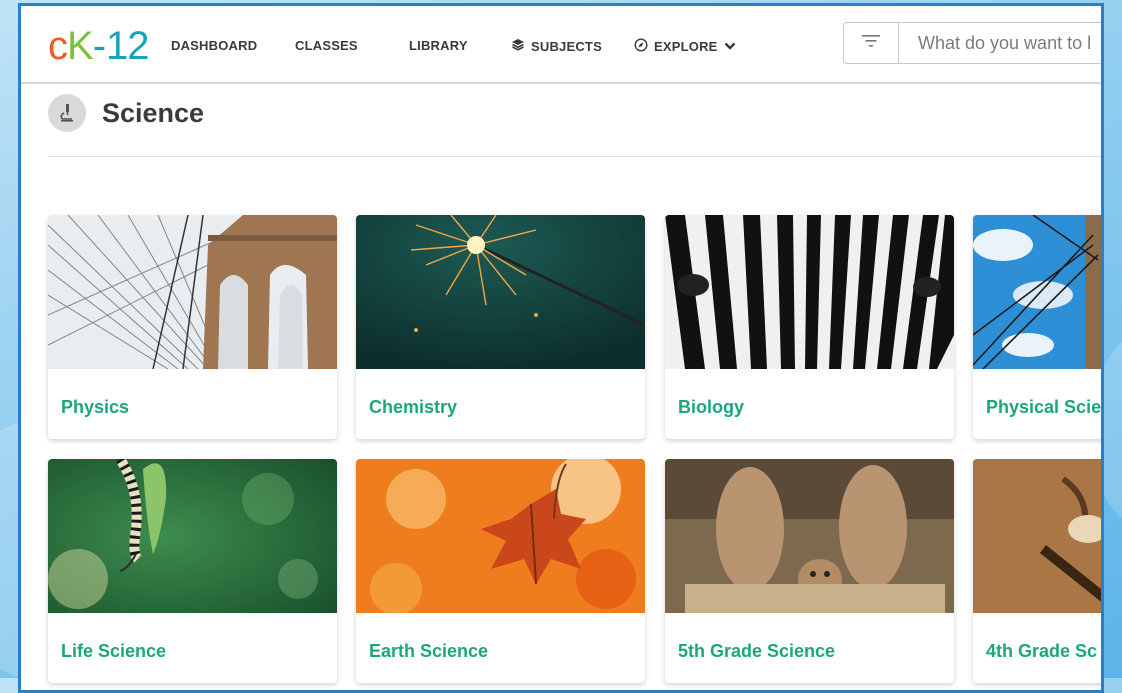 The width and height of the screenshot is (1122, 693). Describe the element at coordinates (809, 536) in the screenshot. I see `meerkats-image` at that location.